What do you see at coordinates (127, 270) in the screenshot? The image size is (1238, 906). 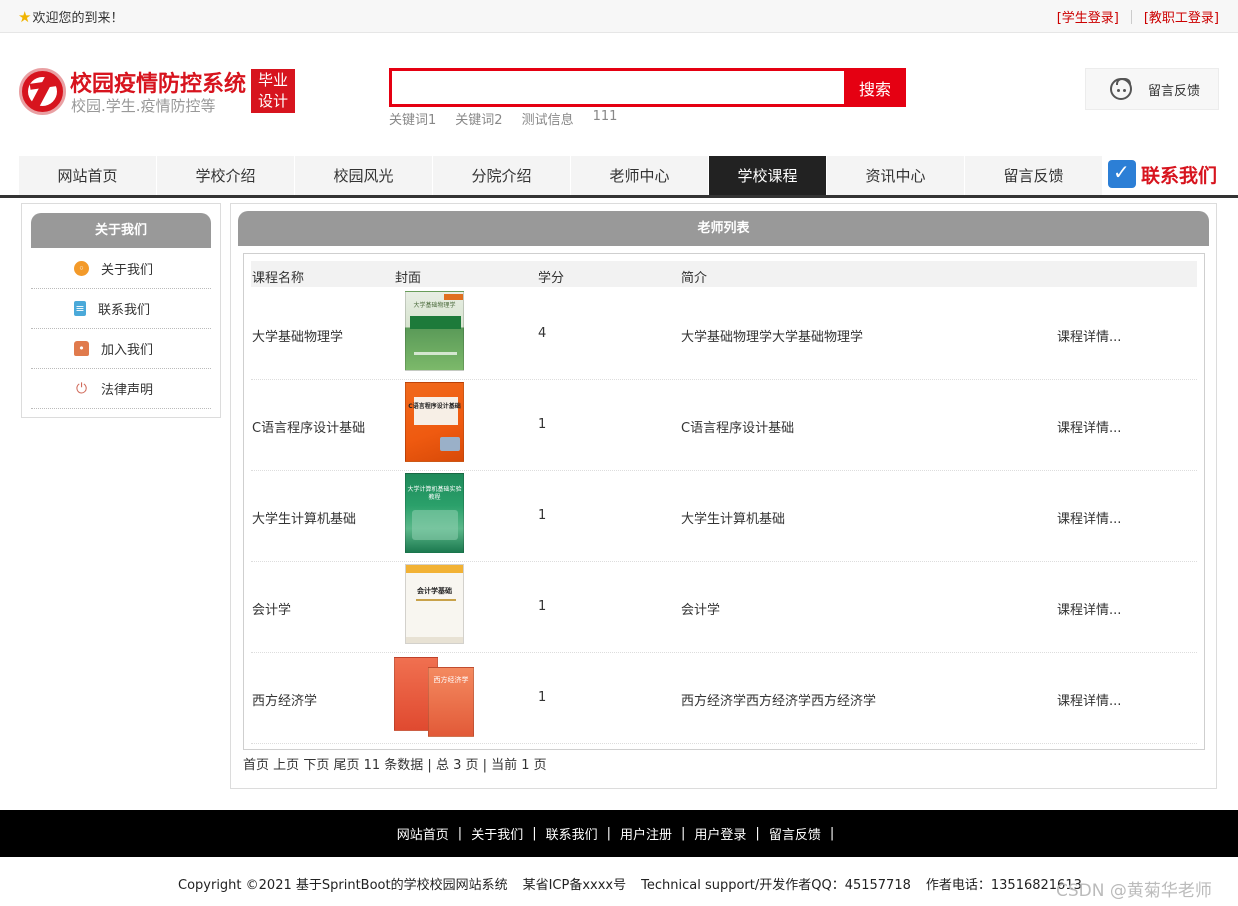 I see `sidebar-item-label: 关于我们` at bounding box center [127, 270].